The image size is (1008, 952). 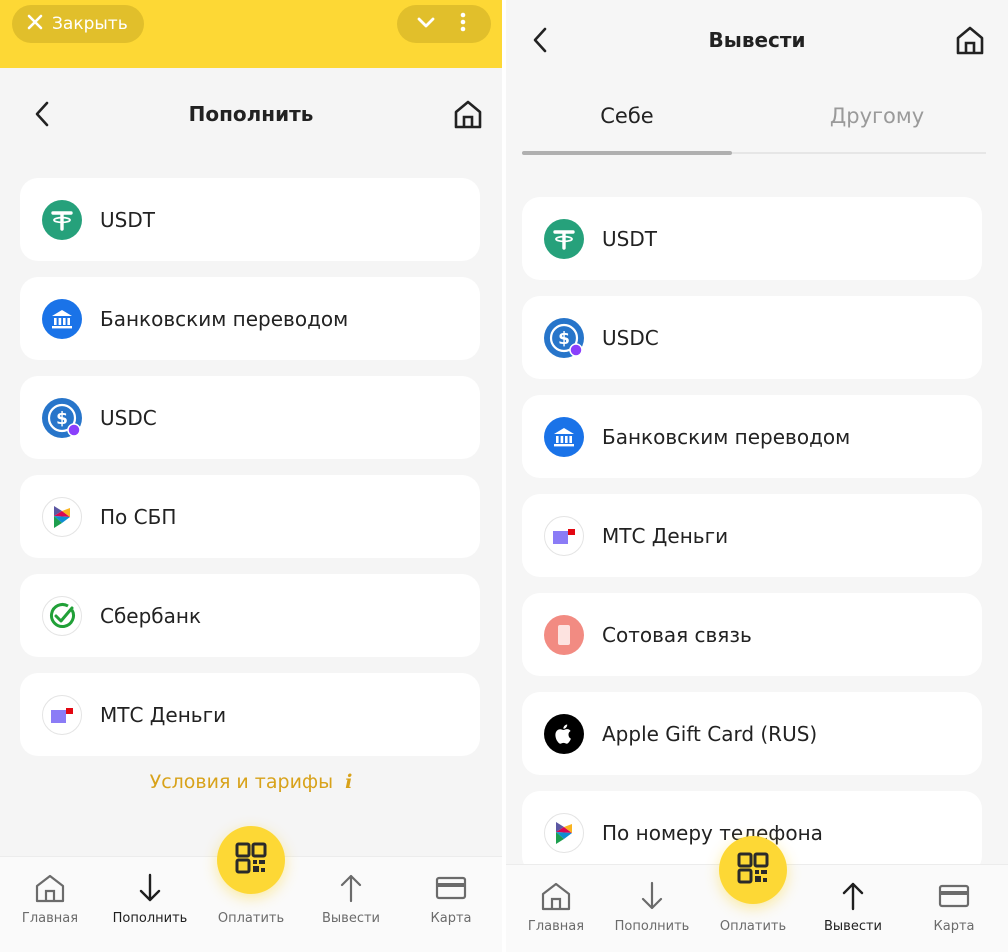 I want to click on more-vertical-icon, so click(x=463, y=24).